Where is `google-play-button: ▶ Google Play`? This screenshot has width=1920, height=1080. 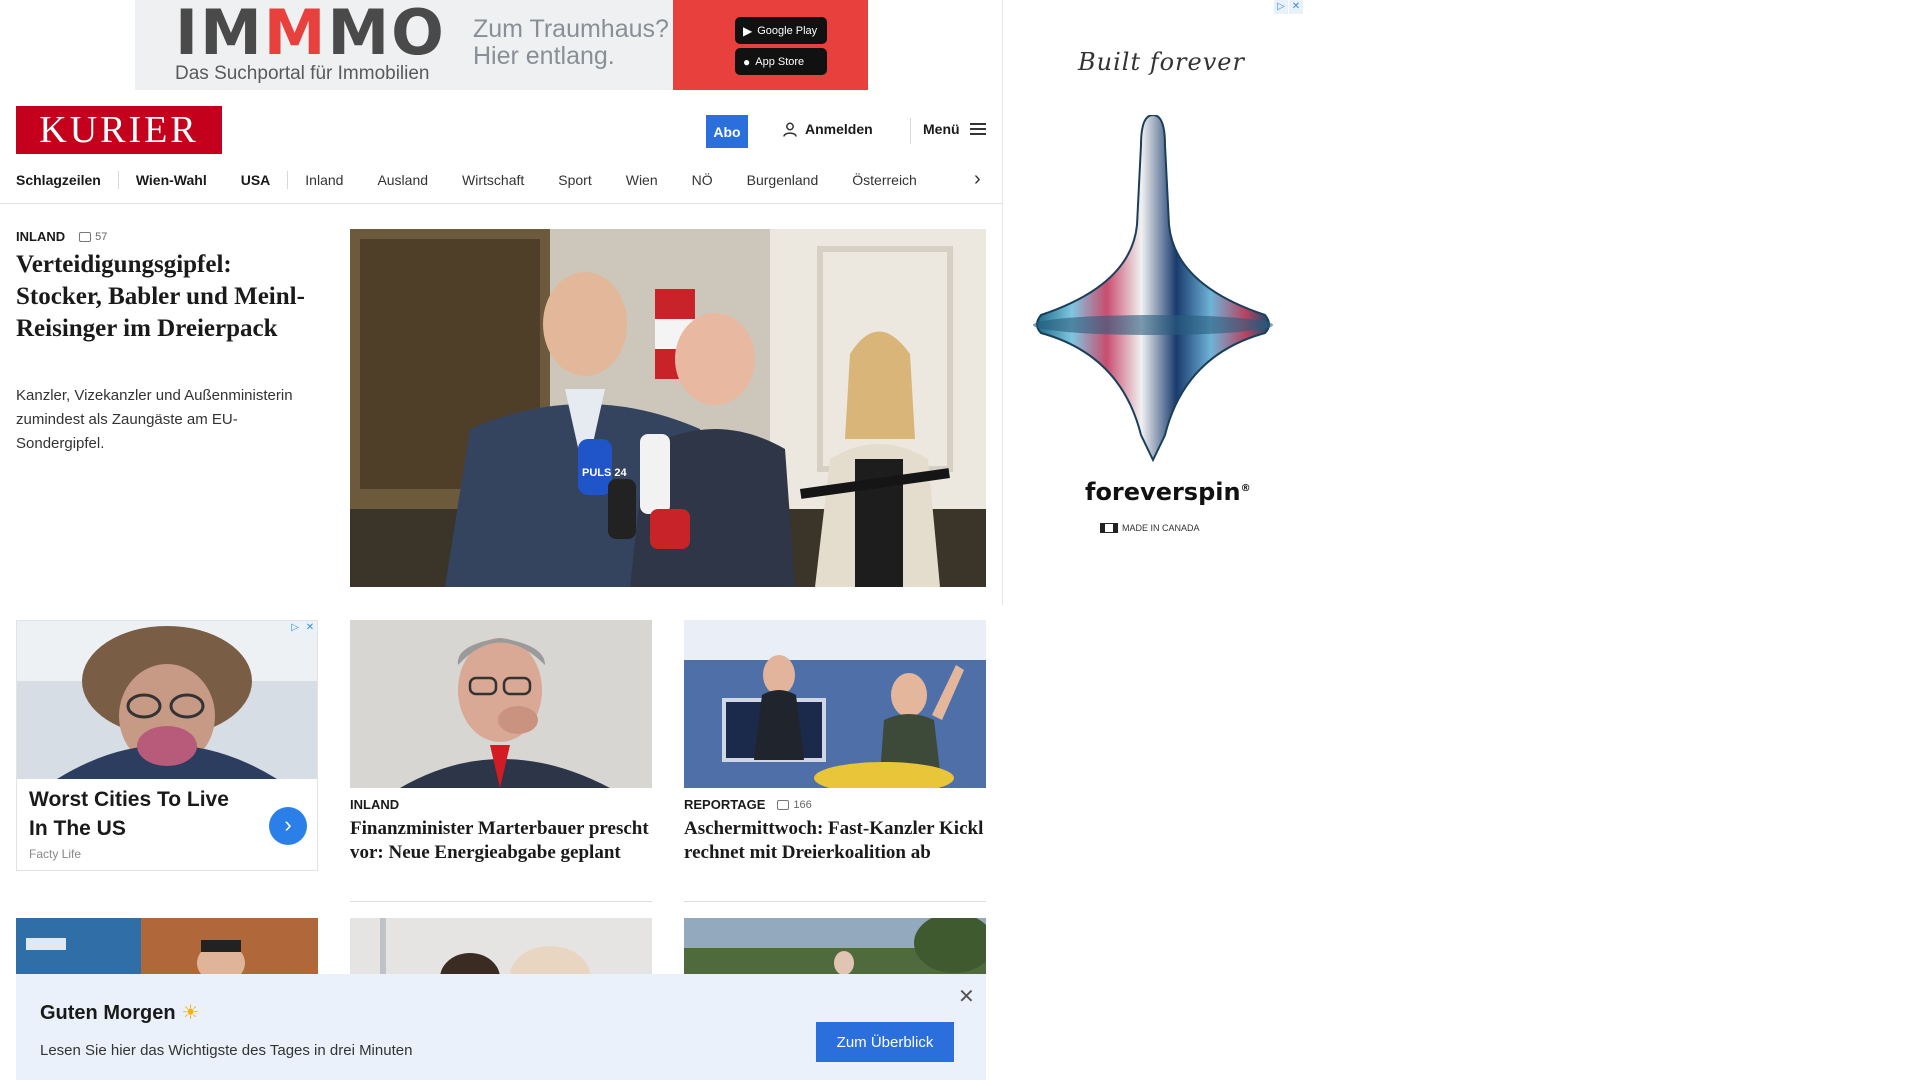
google-play-button: ▶ Google Play is located at coordinates (781, 30).